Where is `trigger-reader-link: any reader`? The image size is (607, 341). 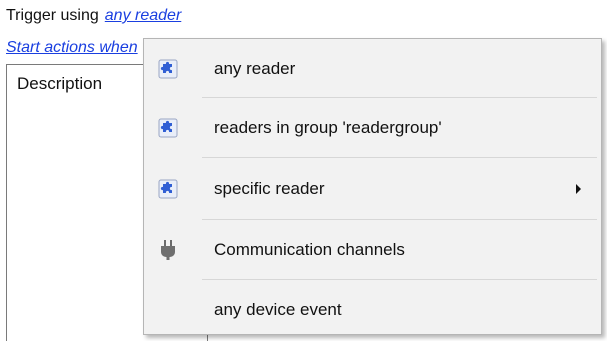
trigger-reader-link: any reader is located at coordinates (143, 15).